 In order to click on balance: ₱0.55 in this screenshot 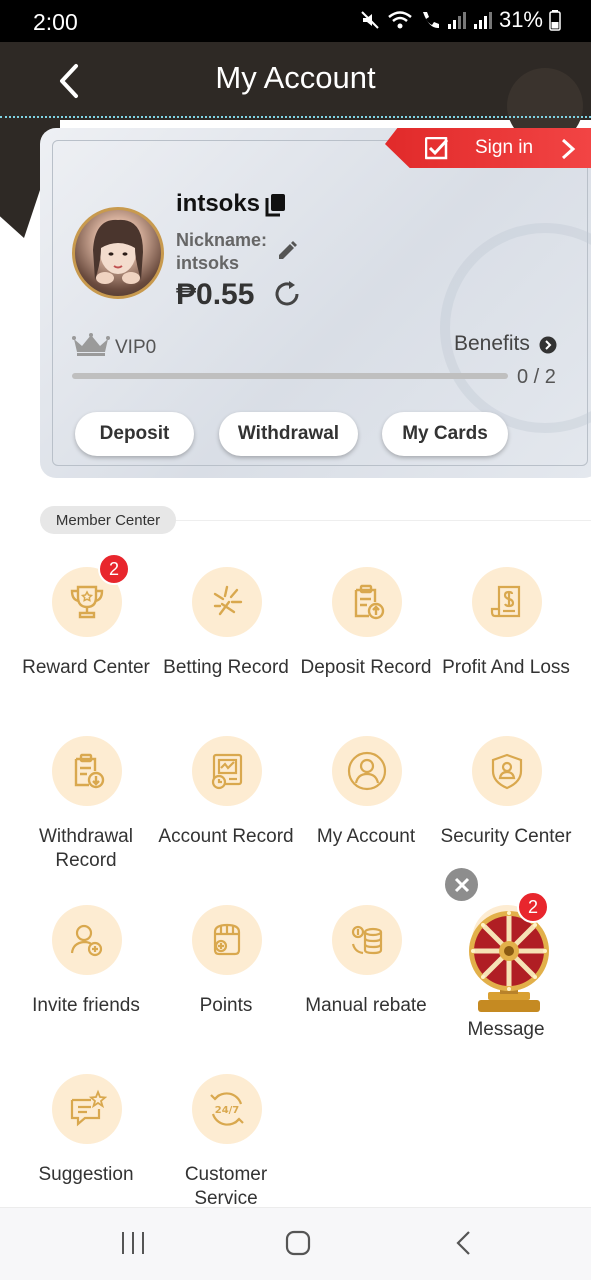, I will do `click(215, 294)`.